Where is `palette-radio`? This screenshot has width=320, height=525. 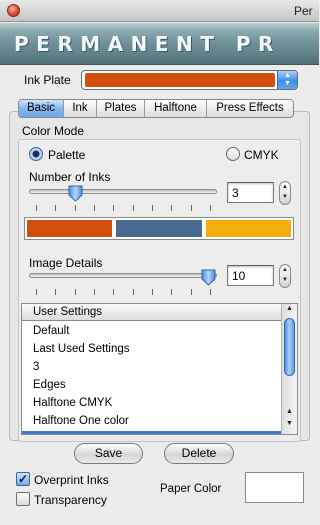
palette-radio is located at coordinates (36, 154).